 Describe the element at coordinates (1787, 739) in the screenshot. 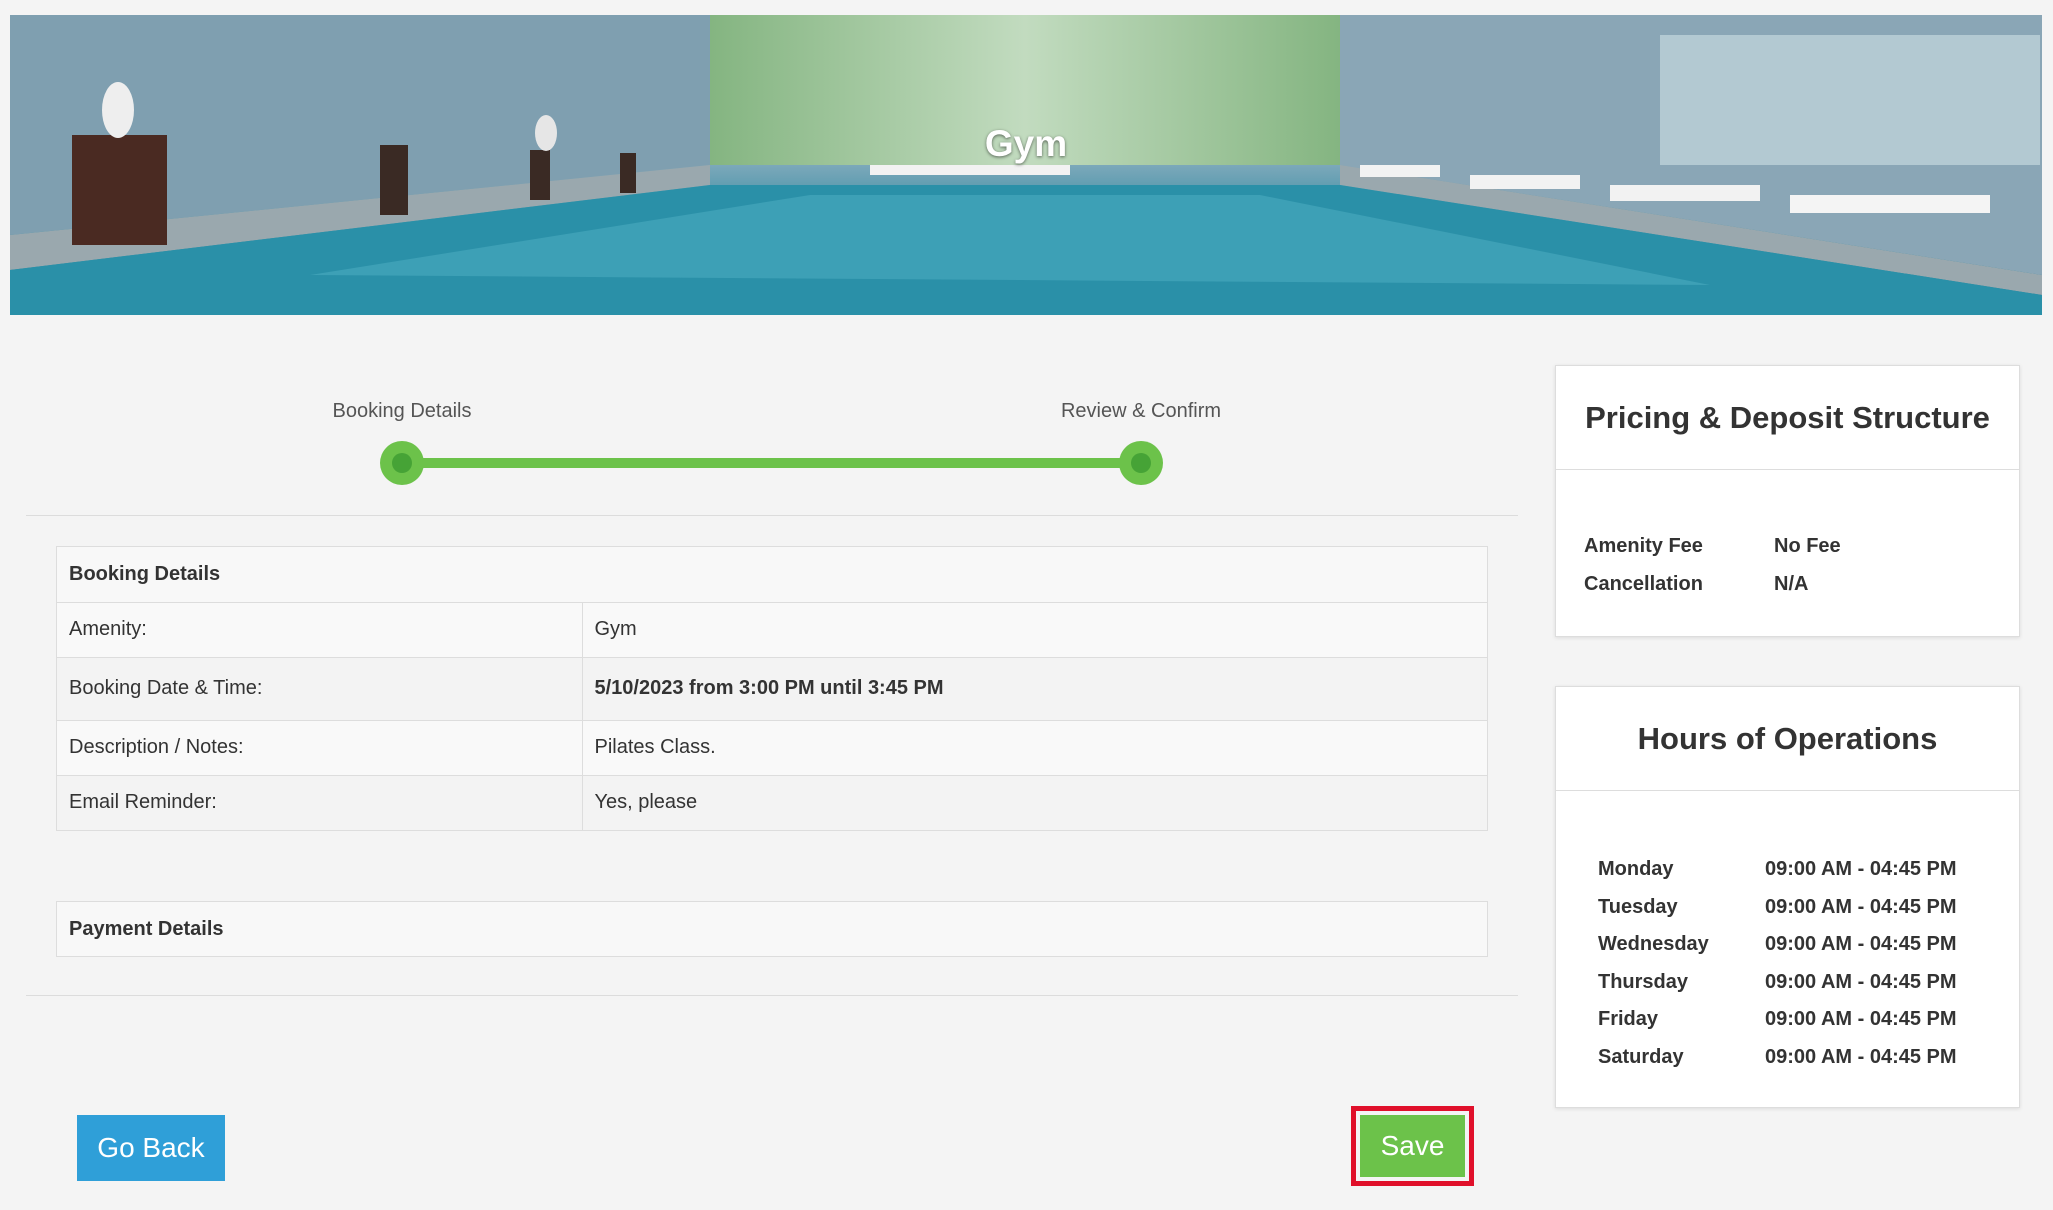

I see `hours-title: Hours of Operations` at that location.